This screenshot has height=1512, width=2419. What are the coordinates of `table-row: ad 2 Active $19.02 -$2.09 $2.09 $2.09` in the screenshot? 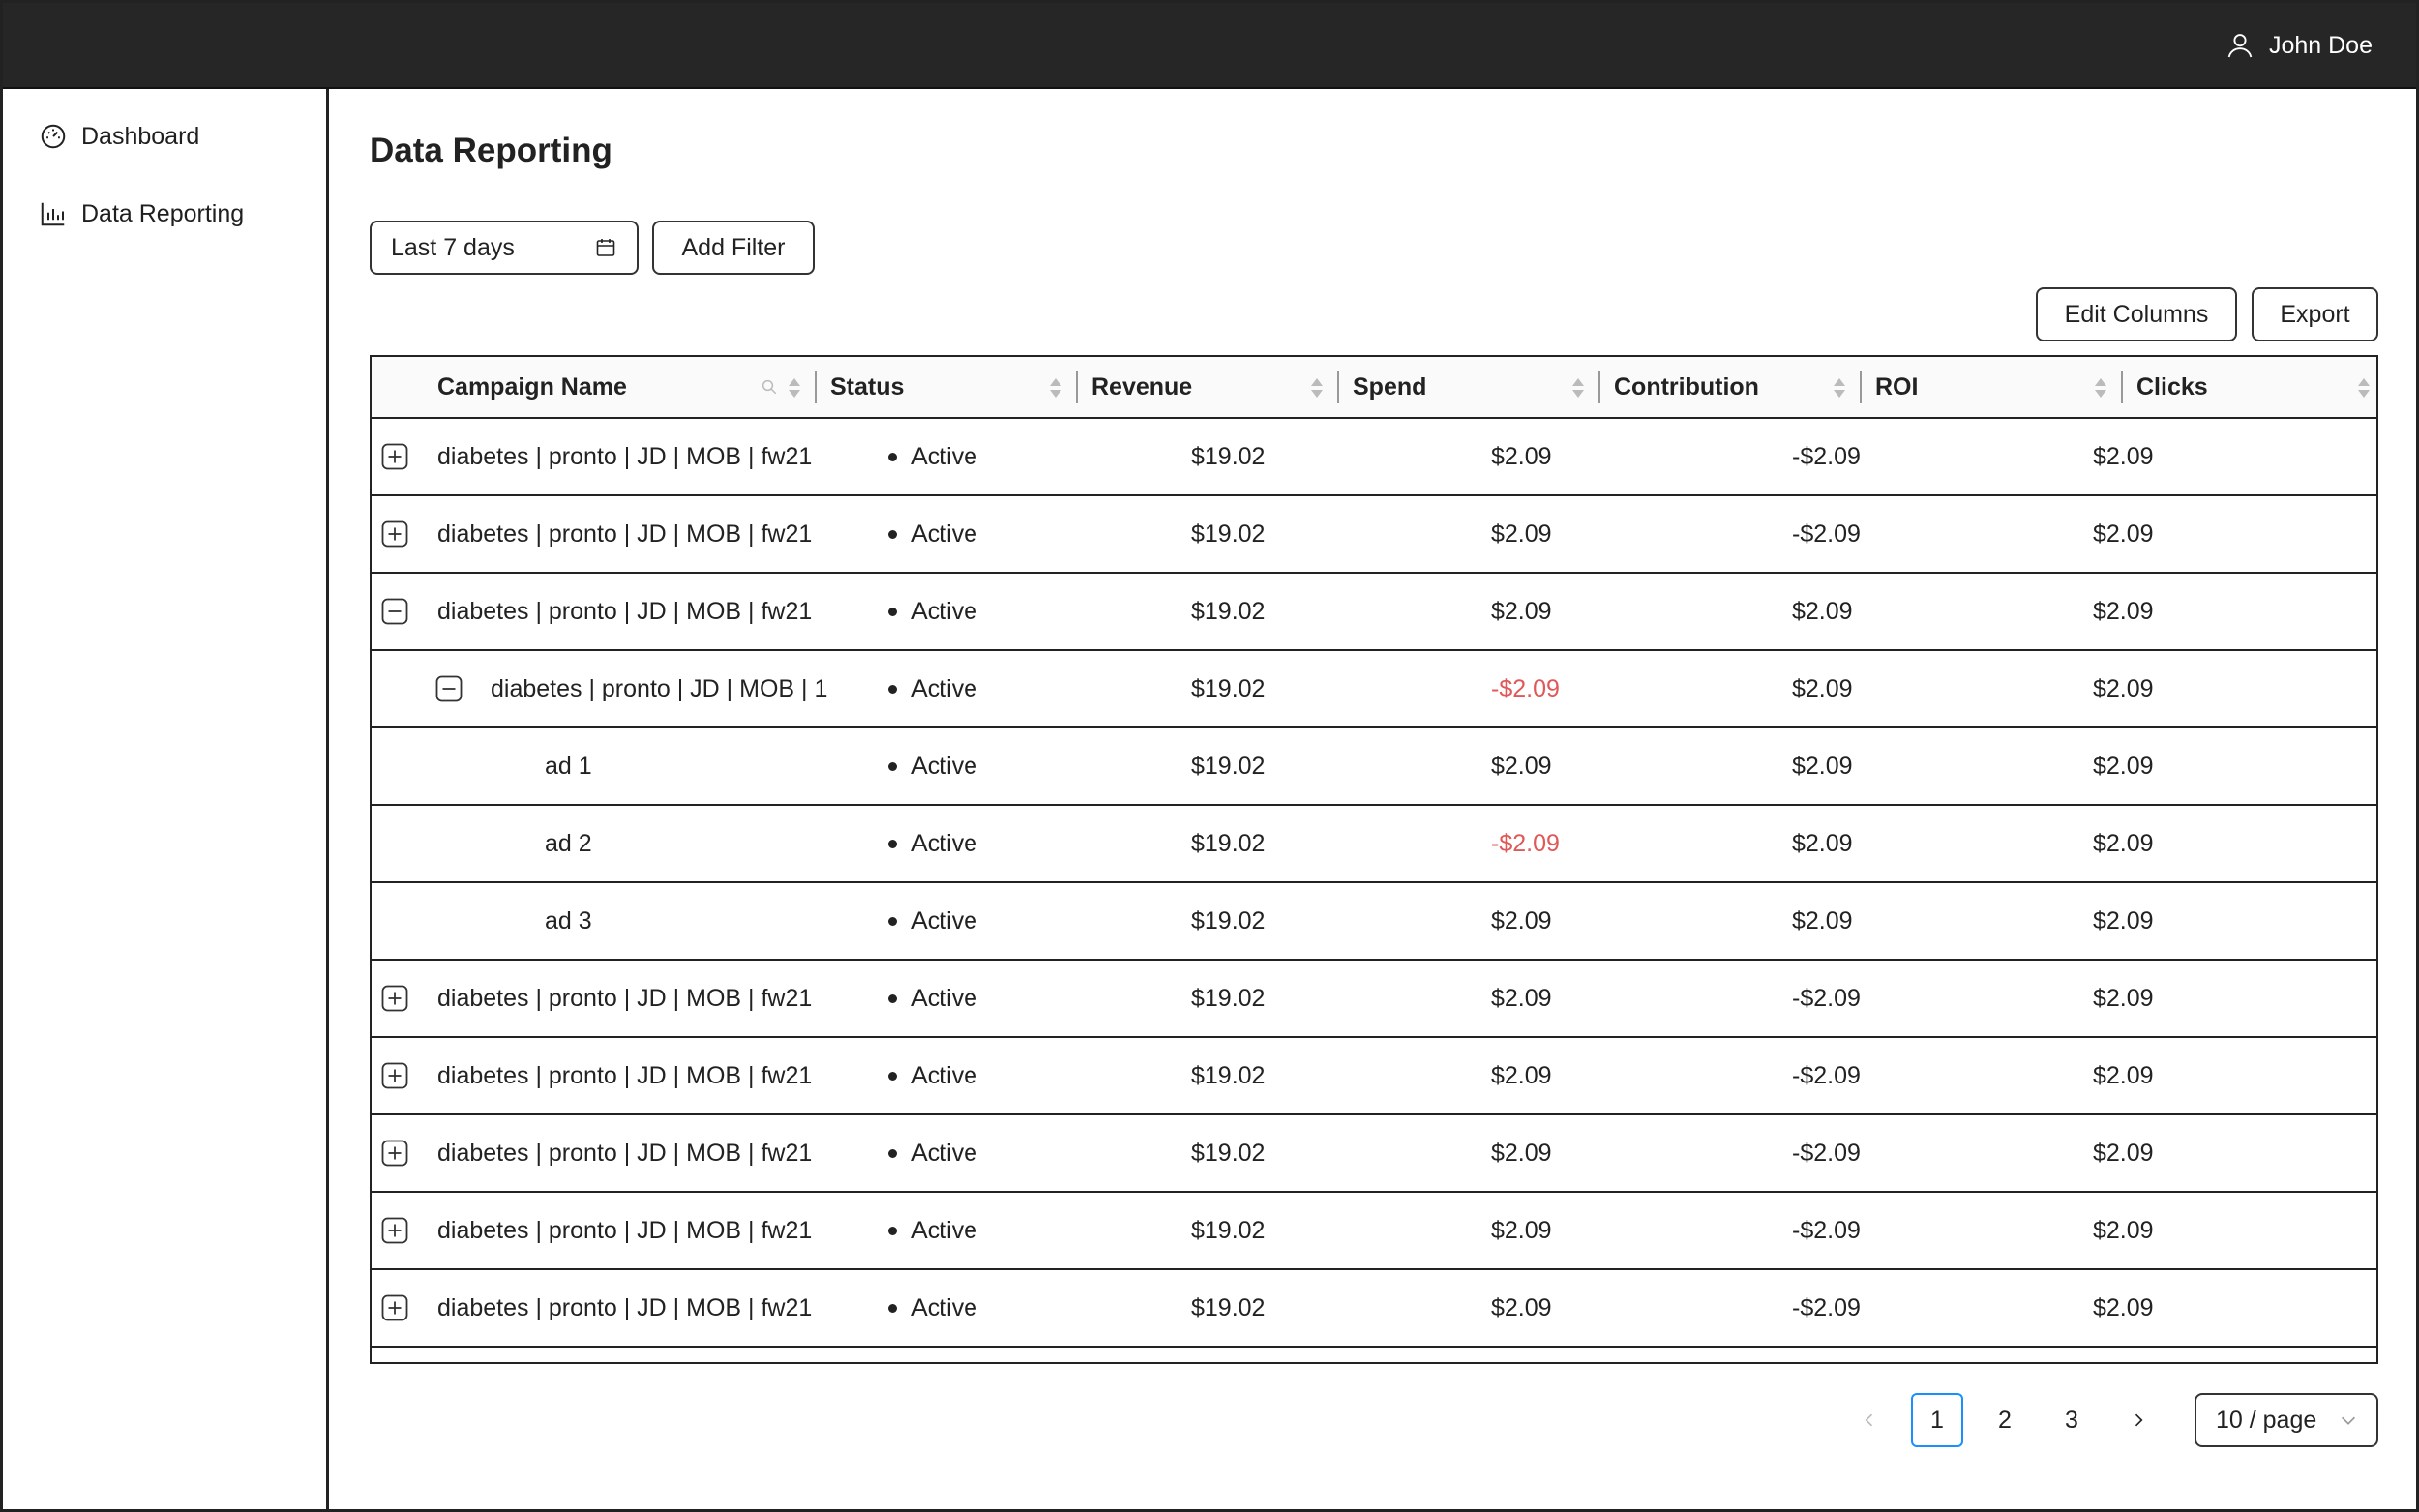 It's located at (1374, 845).